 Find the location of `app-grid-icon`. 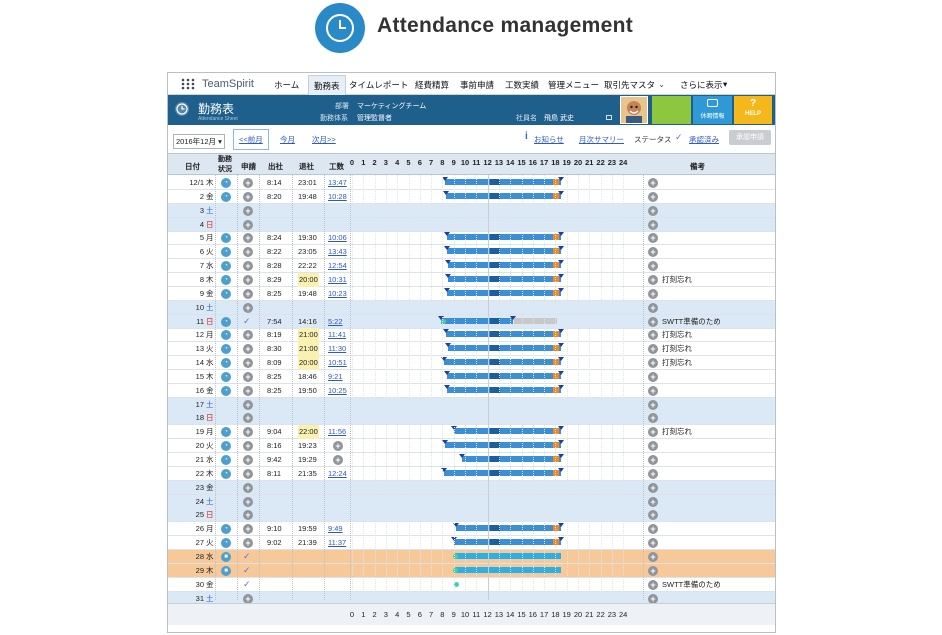

app-grid-icon is located at coordinates (188, 85).